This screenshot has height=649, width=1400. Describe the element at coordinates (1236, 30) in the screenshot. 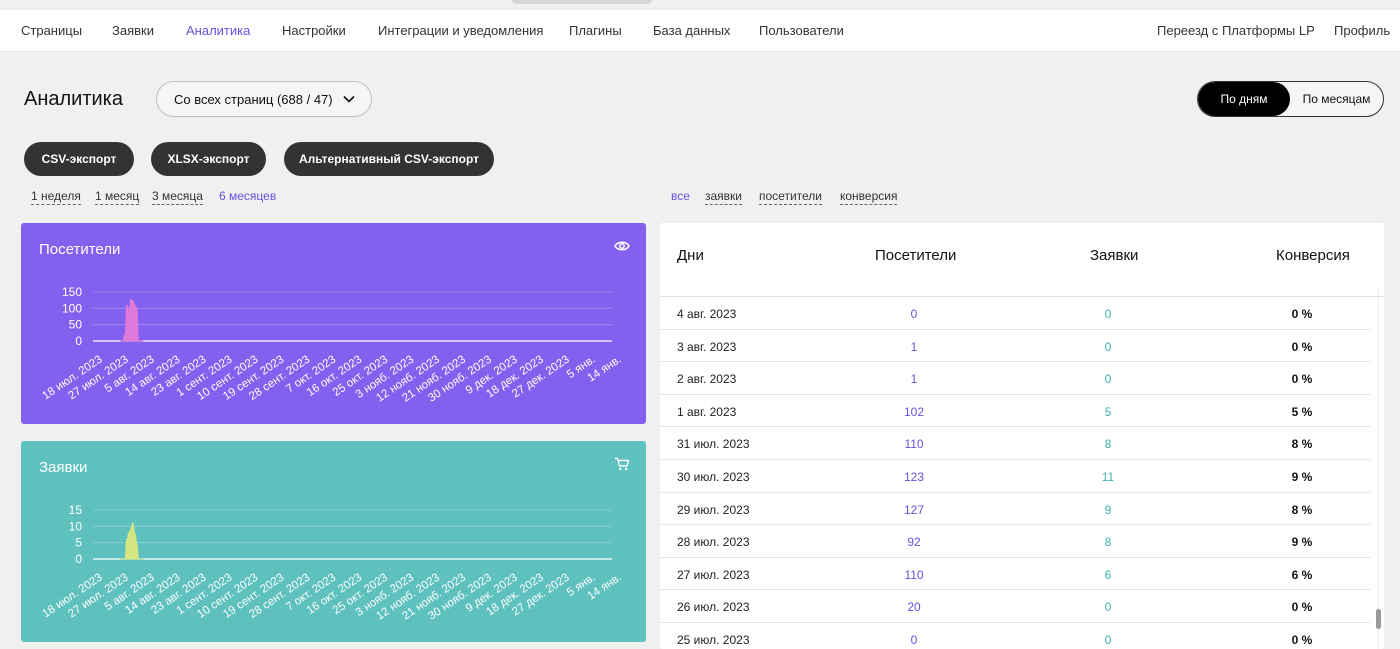

I see `nav-item-migration: Переезд с Платформы LP` at that location.